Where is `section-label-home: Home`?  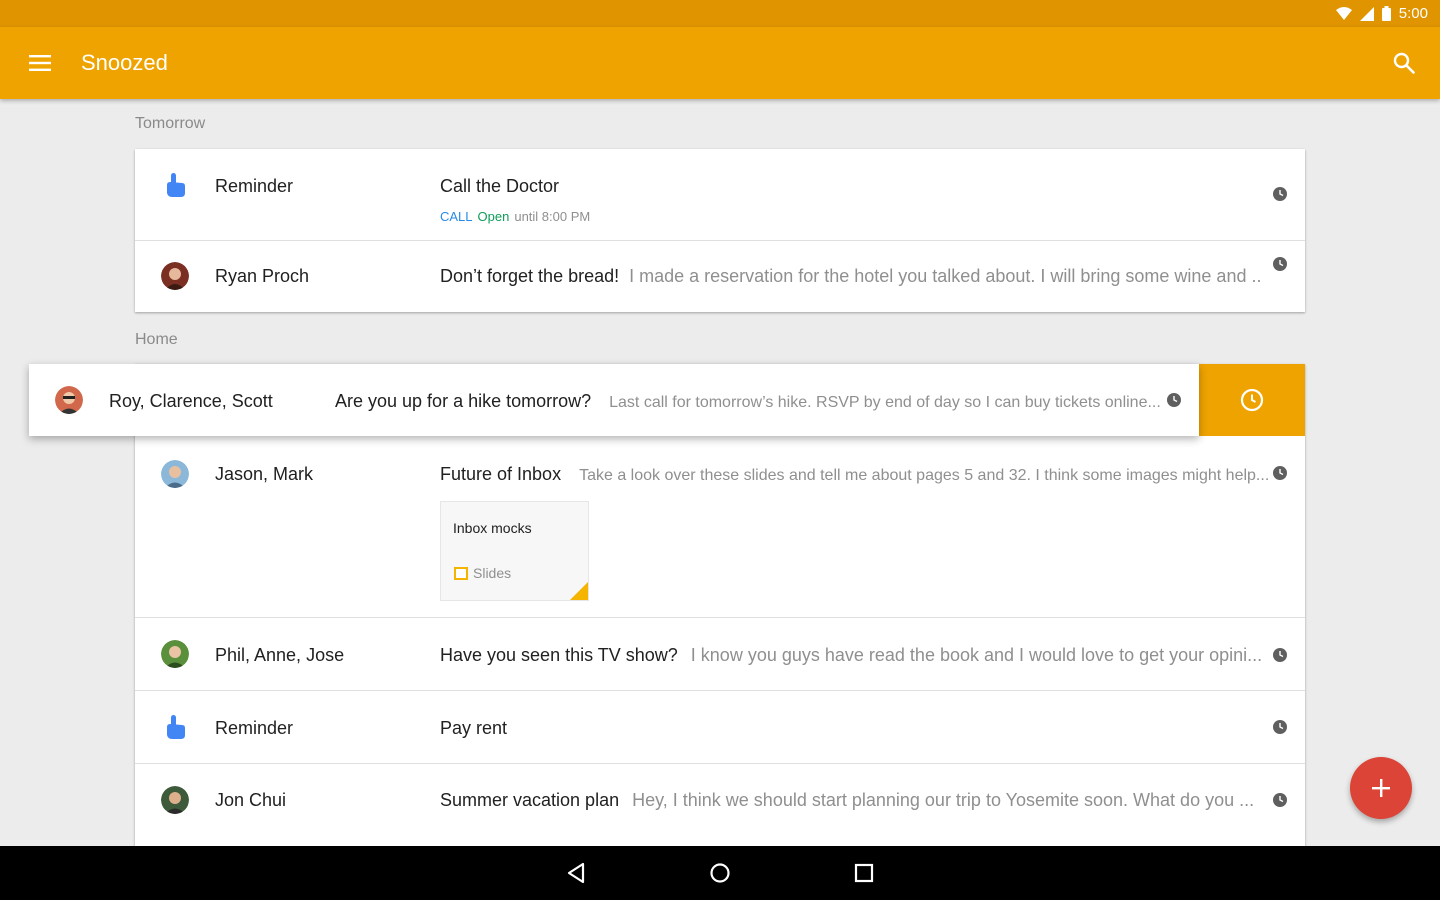
section-label-home: Home is located at coordinates (156, 340).